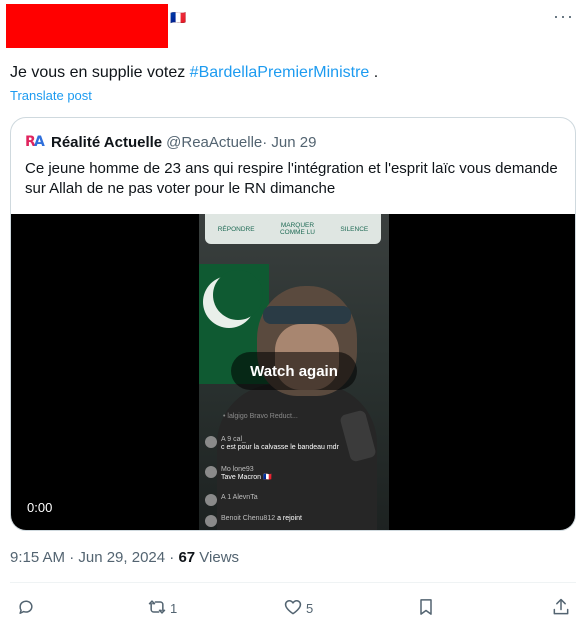  I want to click on watch-again-button: Watch again, so click(294, 371).